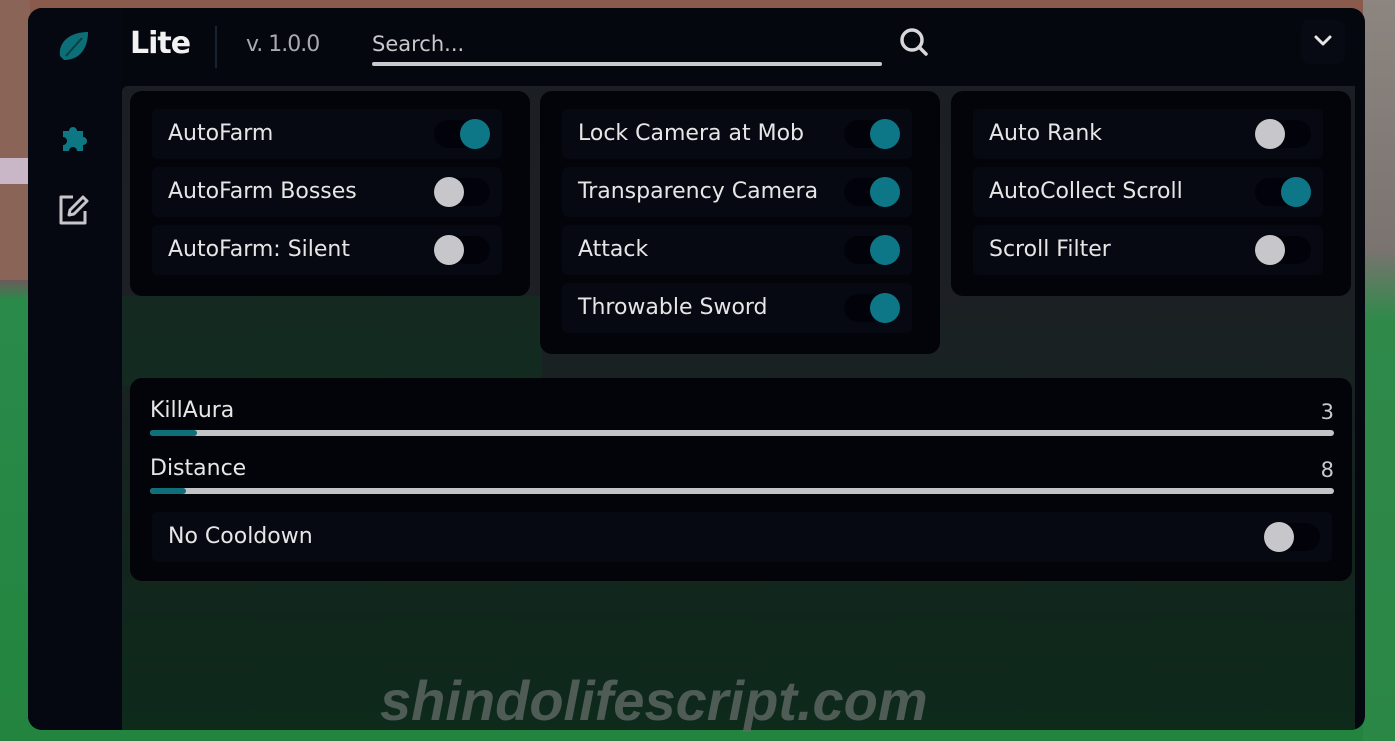 The height and width of the screenshot is (741, 1395). I want to click on toggle-autocollect-scroll: AutoCollect Scroll, so click(1148, 192).